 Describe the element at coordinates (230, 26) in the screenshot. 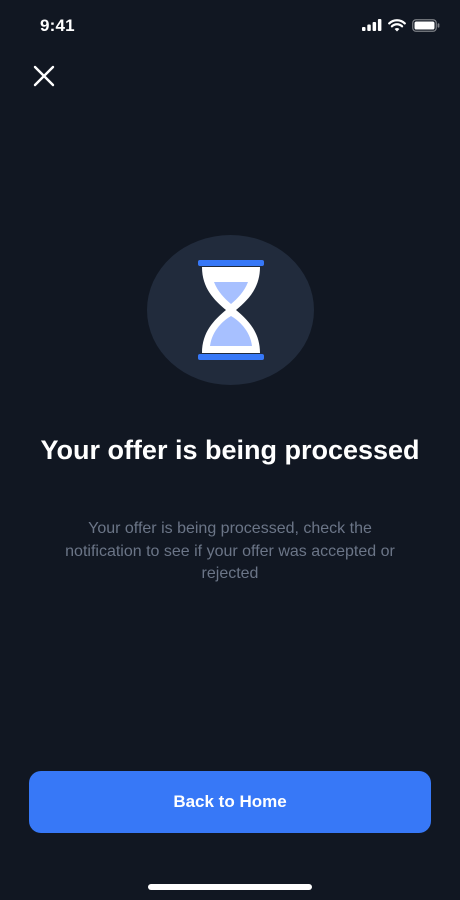

I see `status-bar: 9:41` at that location.